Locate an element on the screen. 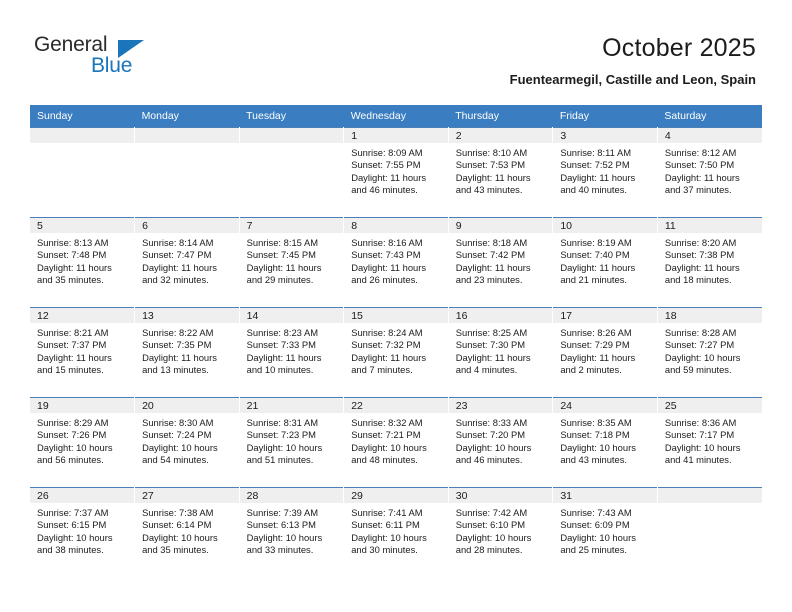 The image size is (792, 612). day-number: 4 is located at coordinates (709, 135).